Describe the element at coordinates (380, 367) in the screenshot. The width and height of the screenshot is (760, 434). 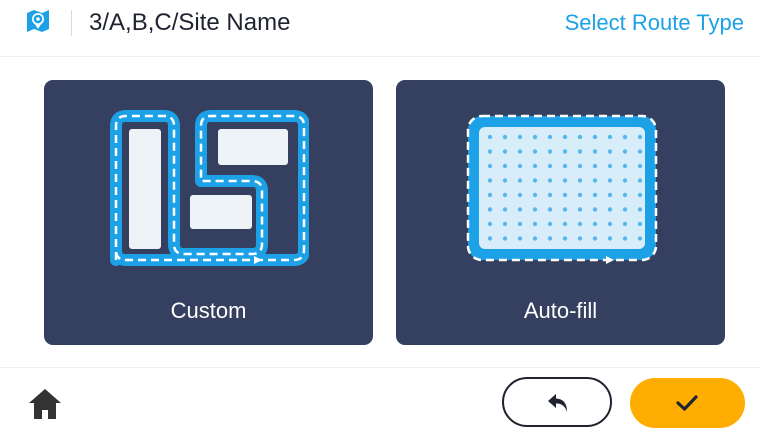
I see `footer-divider-line` at that location.